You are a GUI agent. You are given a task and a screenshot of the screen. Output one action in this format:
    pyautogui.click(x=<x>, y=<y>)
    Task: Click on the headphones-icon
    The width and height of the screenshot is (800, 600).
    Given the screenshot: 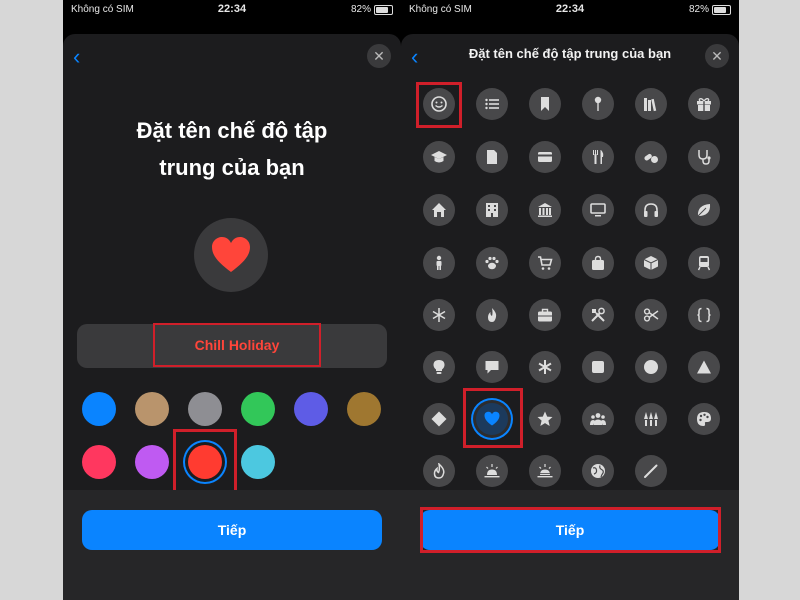 What is the action you would take?
    pyautogui.click(x=651, y=210)
    